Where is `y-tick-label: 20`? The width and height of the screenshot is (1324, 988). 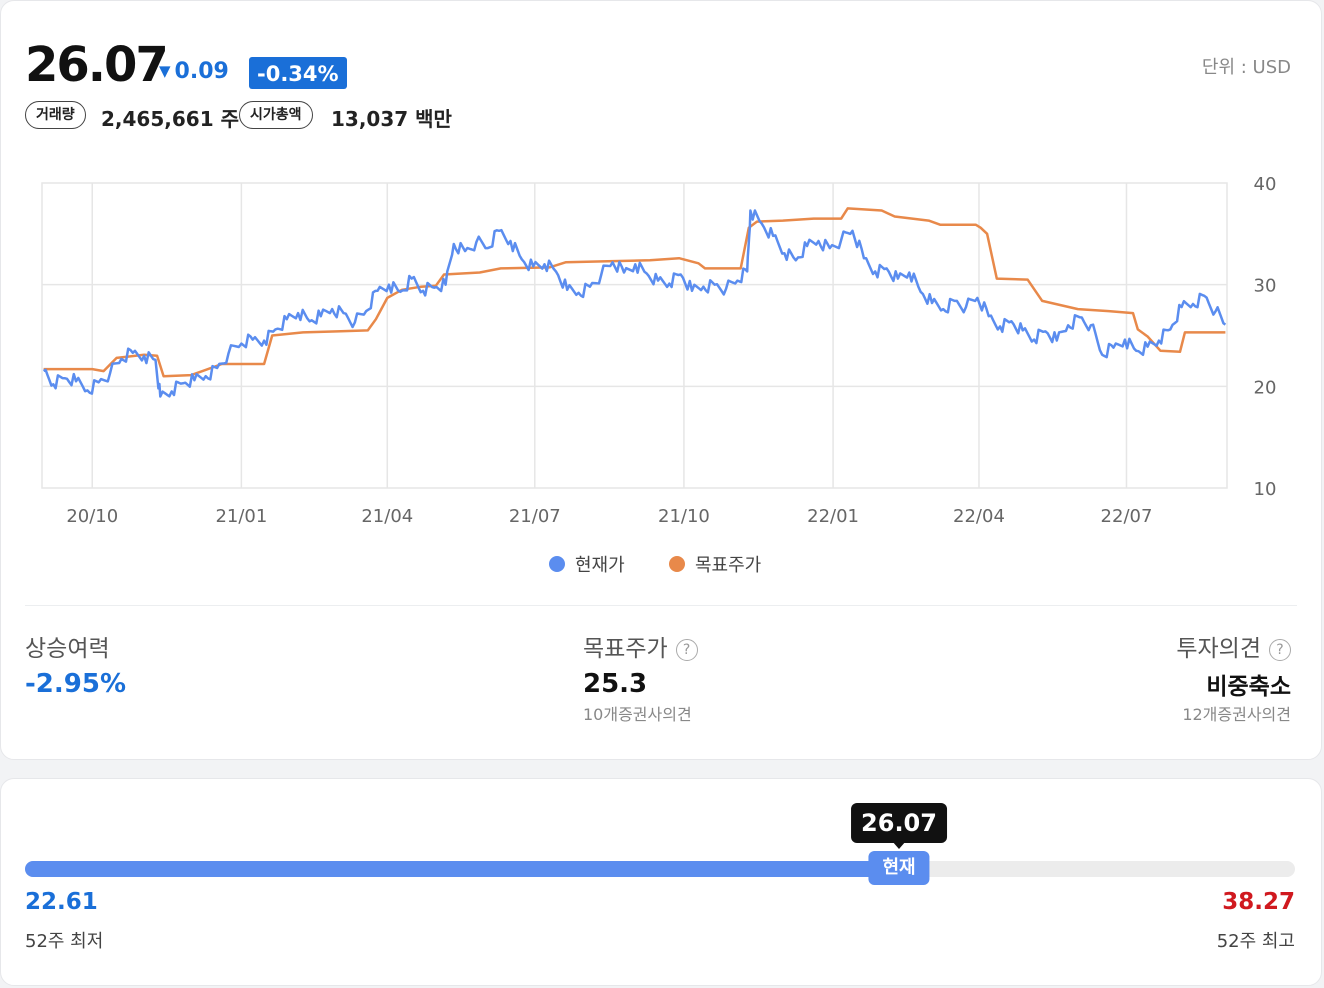 y-tick-label: 20 is located at coordinates (1265, 387).